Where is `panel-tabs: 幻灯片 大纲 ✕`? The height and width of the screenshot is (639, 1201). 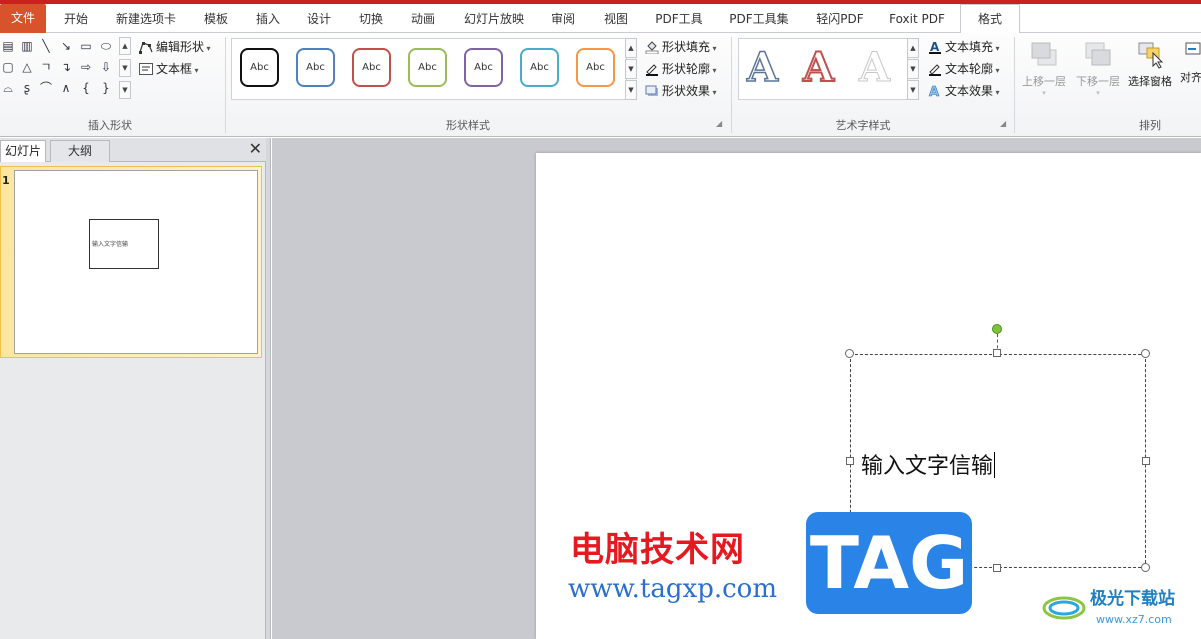 panel-tabs: 幻灯片 大纲 ✕ is located at coordinates (133, 150).